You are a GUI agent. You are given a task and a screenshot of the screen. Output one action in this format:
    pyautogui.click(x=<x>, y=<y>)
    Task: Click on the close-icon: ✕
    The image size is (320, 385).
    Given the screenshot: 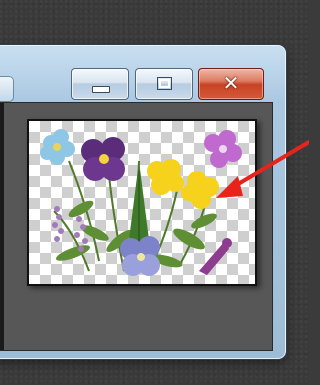 What is the action you would take?
    pyautogui.click(x=231, y=83)
    